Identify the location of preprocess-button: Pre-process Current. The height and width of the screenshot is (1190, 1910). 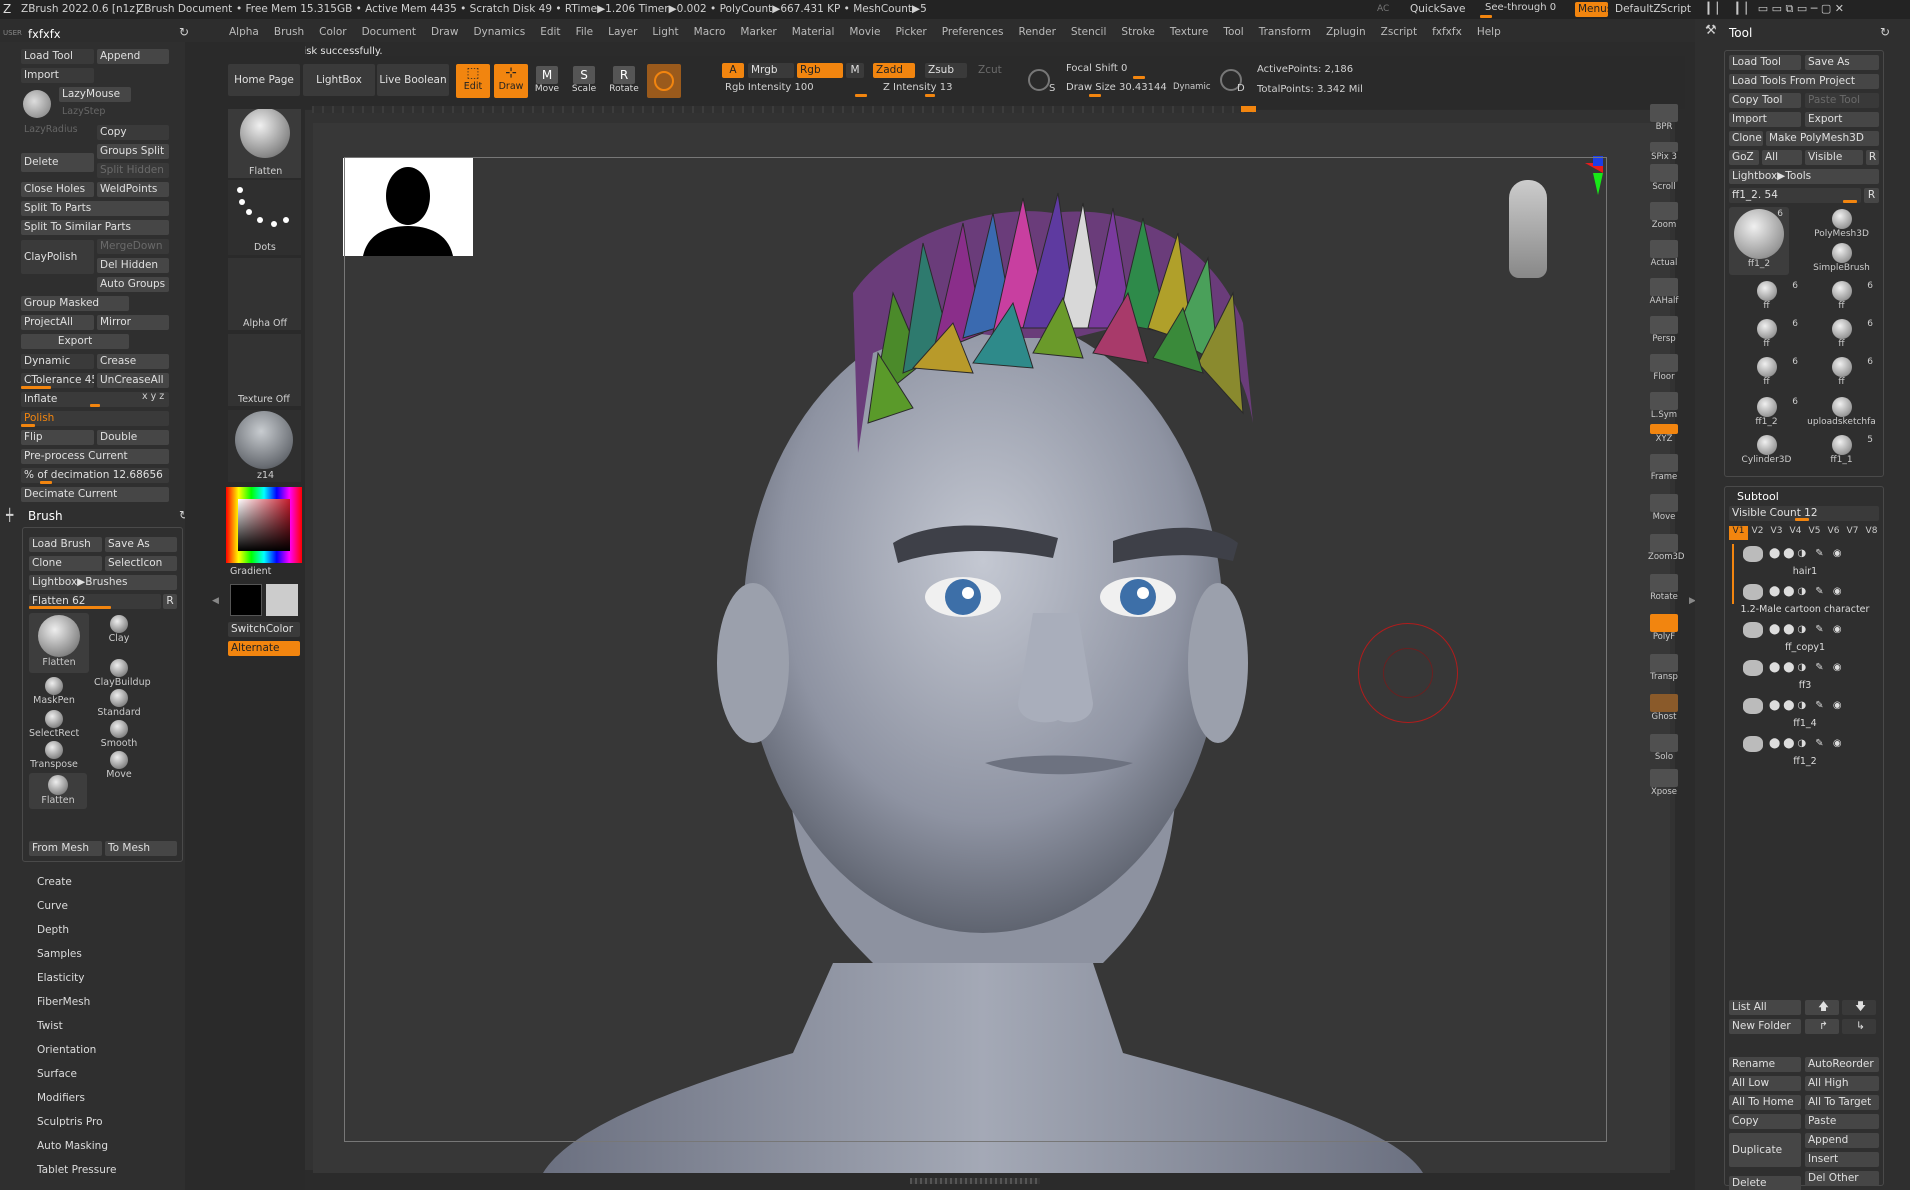
(95, 456).